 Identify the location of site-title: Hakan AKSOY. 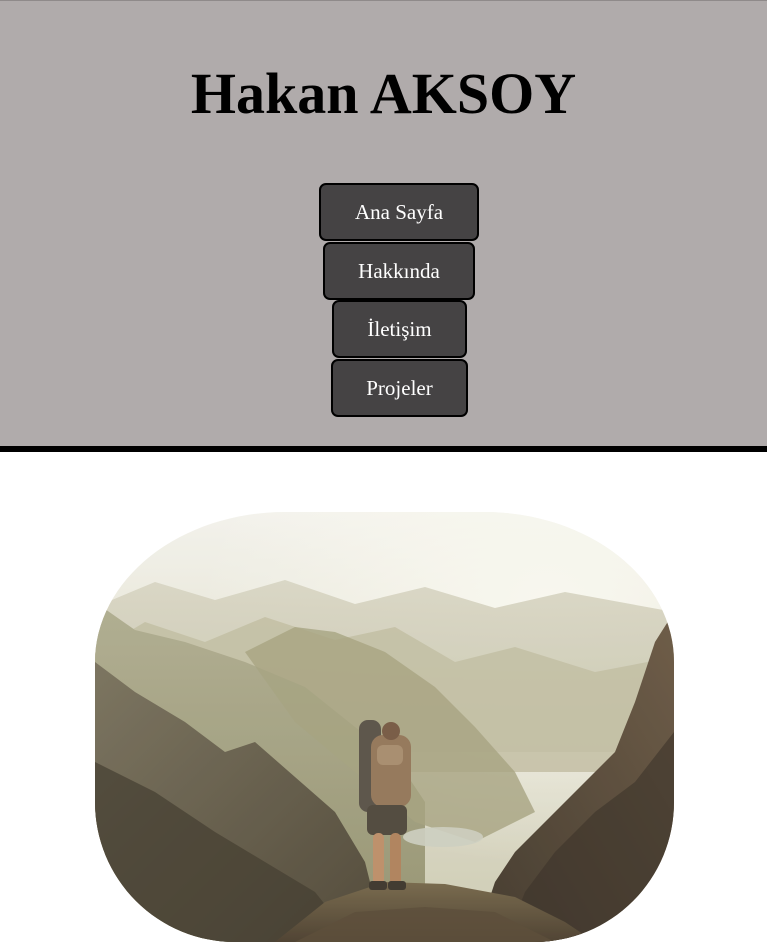
(383, 93).